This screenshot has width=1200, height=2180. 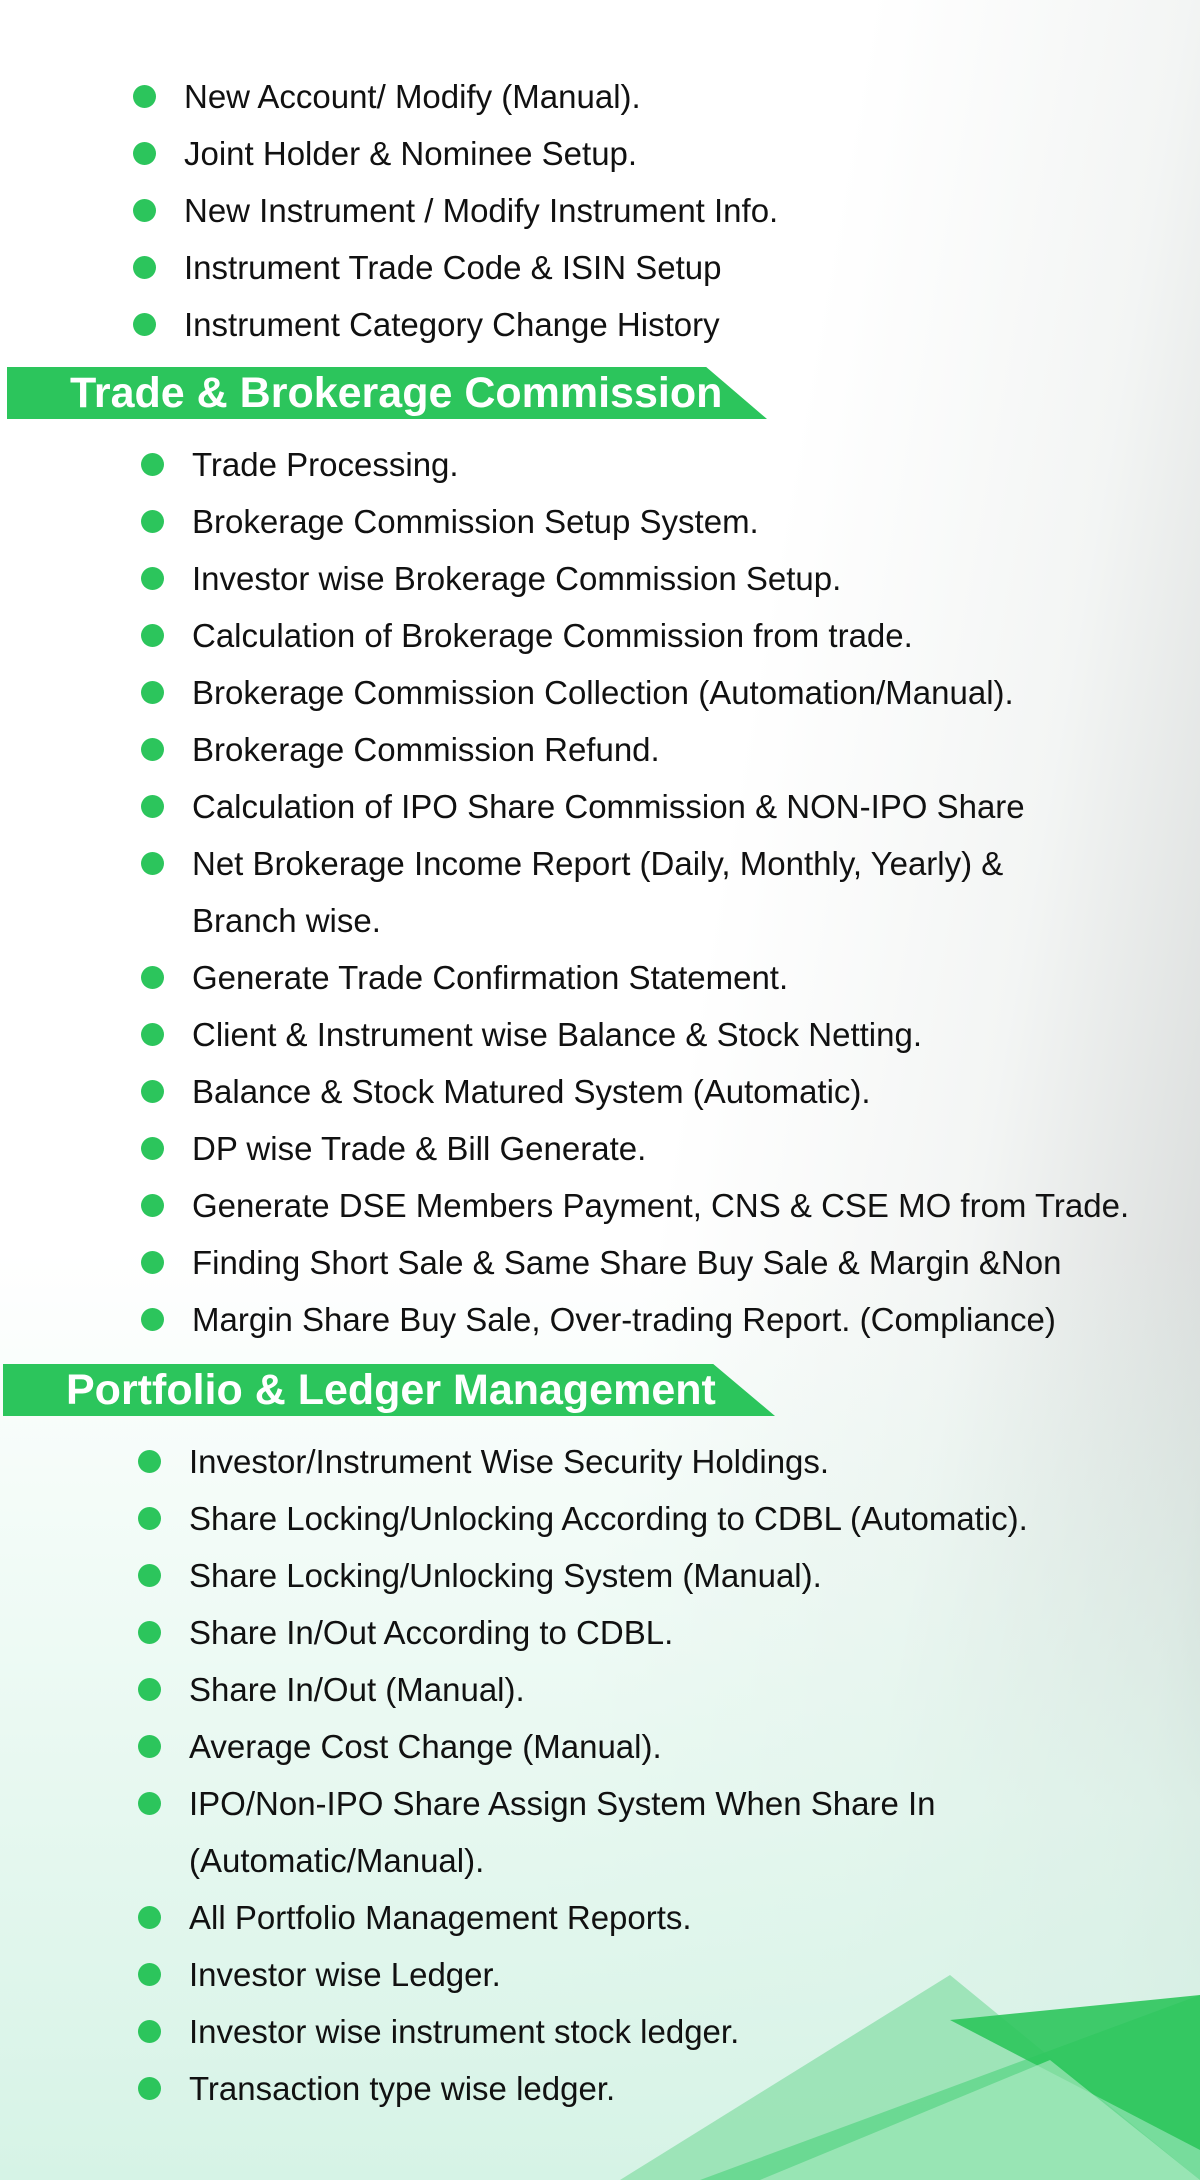 What do you see at coordinates (391, 1390) in the screenshot?
I see `section-title-portfolio: Portfolio & Ledger Management` at bounding box center [391, 1390].